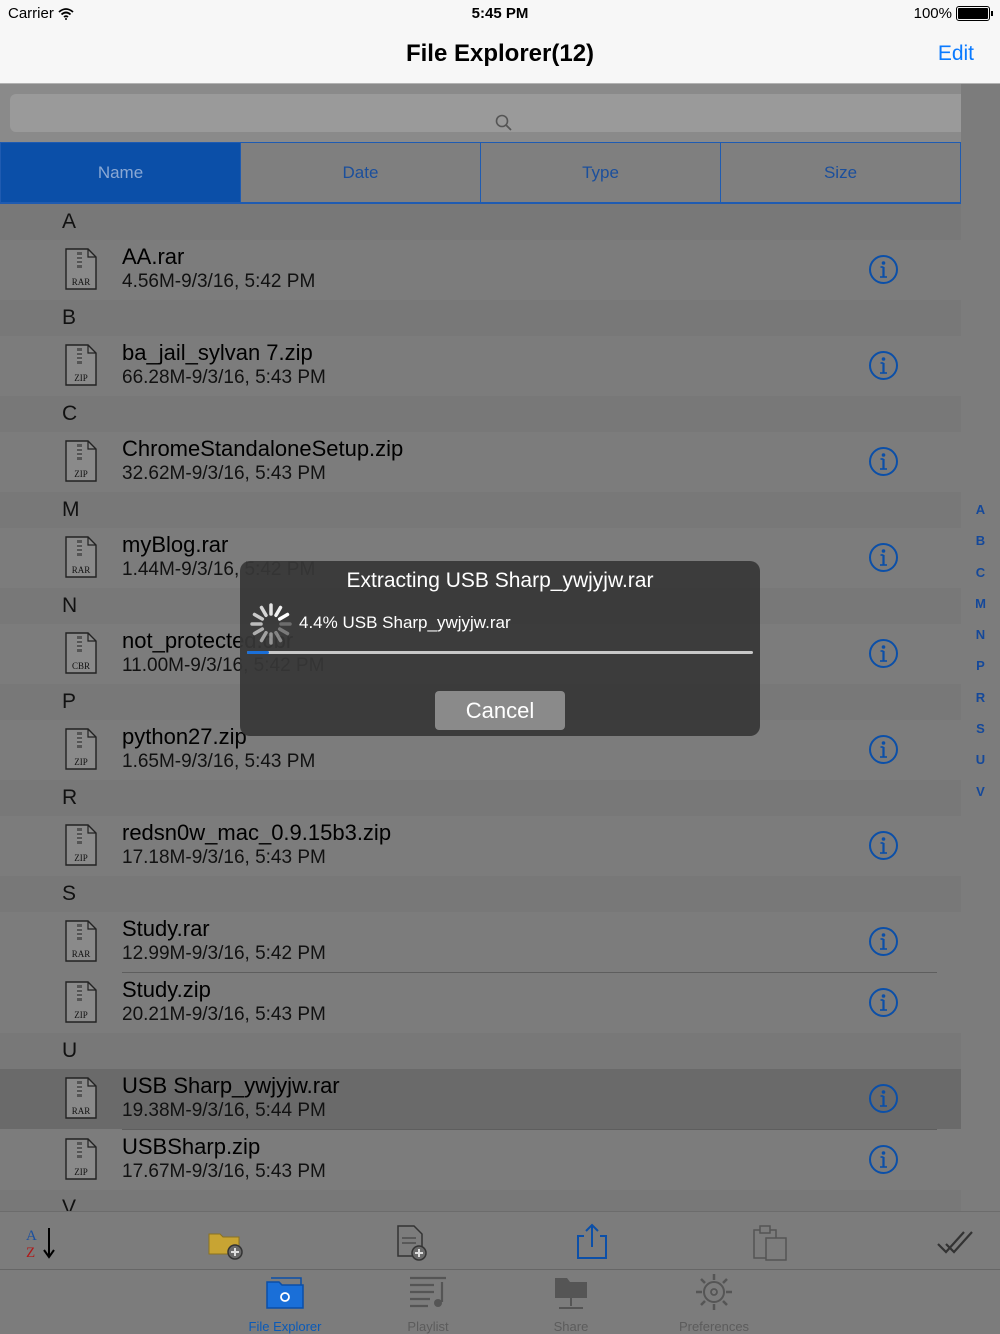 This screenshot has height=1334, width=1000. What do you see at coordinates (480, 798) in the screenshot?
I see `section-header: R` at bounding box center [480, 798].